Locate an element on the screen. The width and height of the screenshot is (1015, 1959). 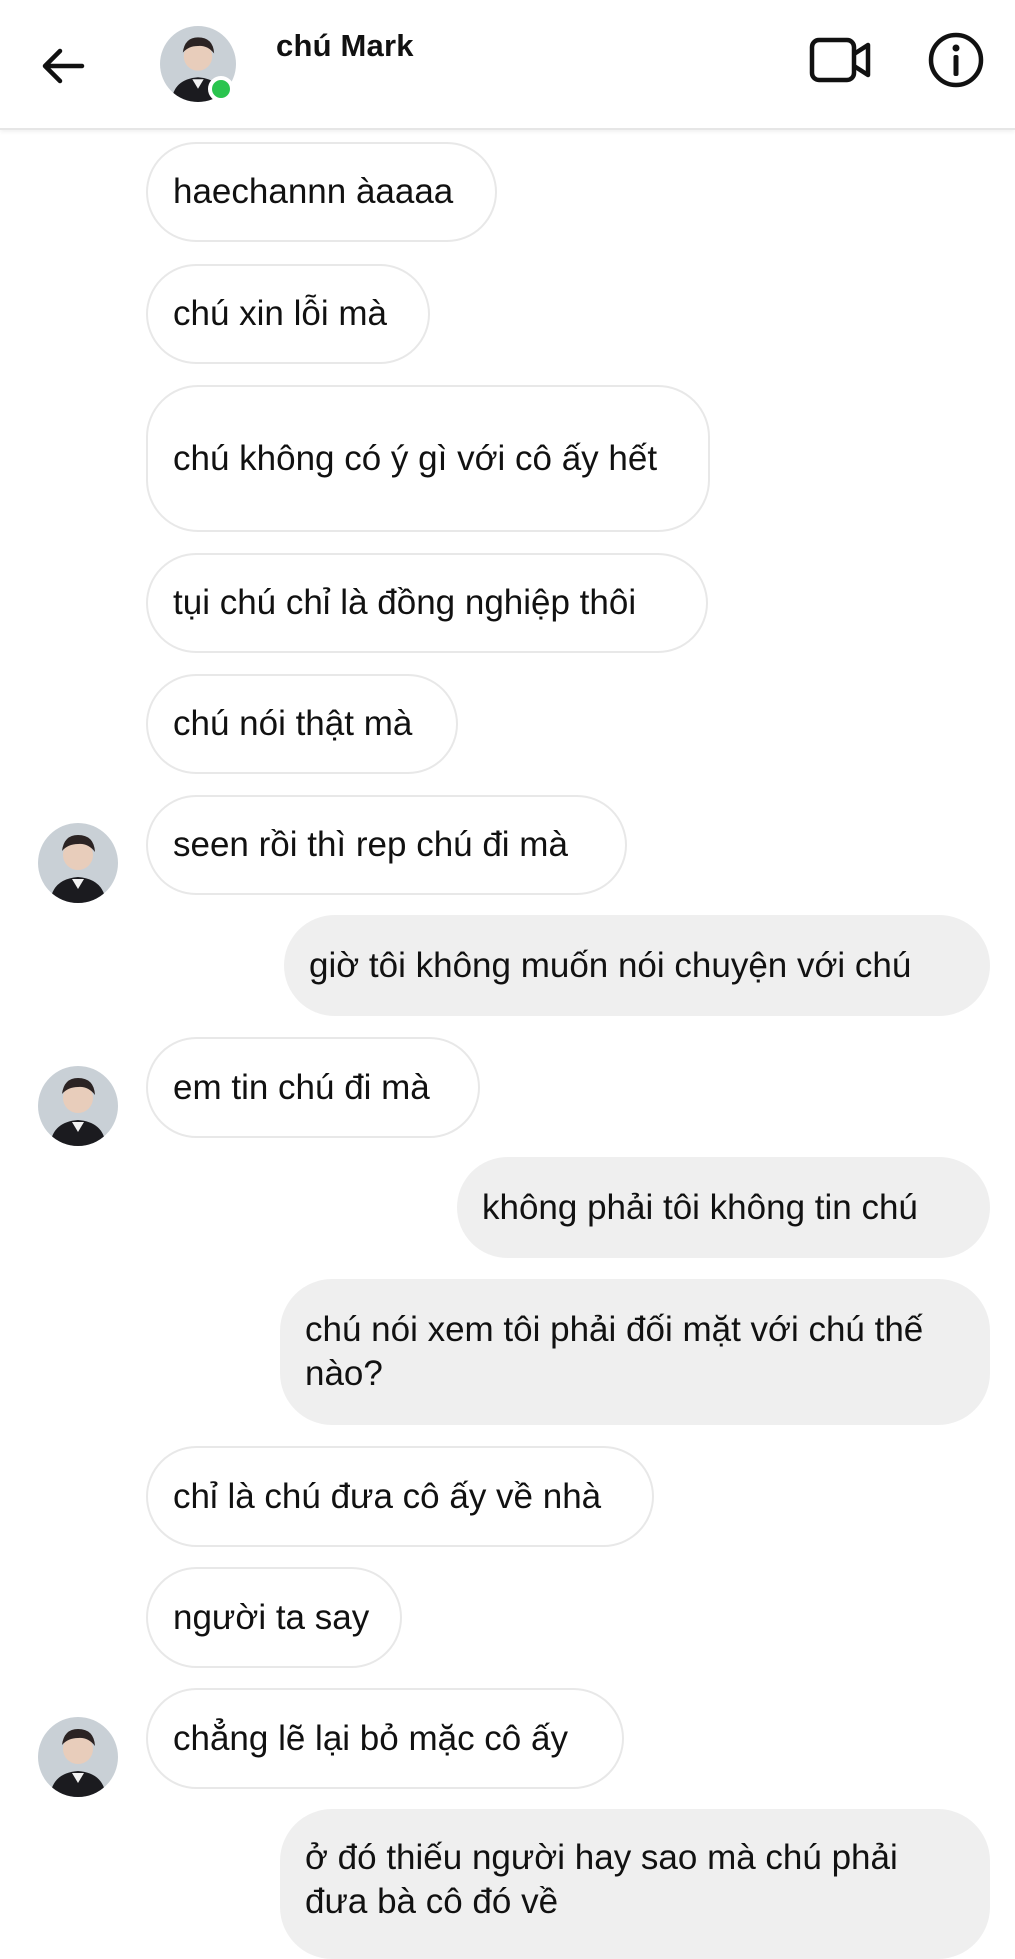
message-bubble-sent: không phải tôi không tin chú is located at coordinates (723, 1207).